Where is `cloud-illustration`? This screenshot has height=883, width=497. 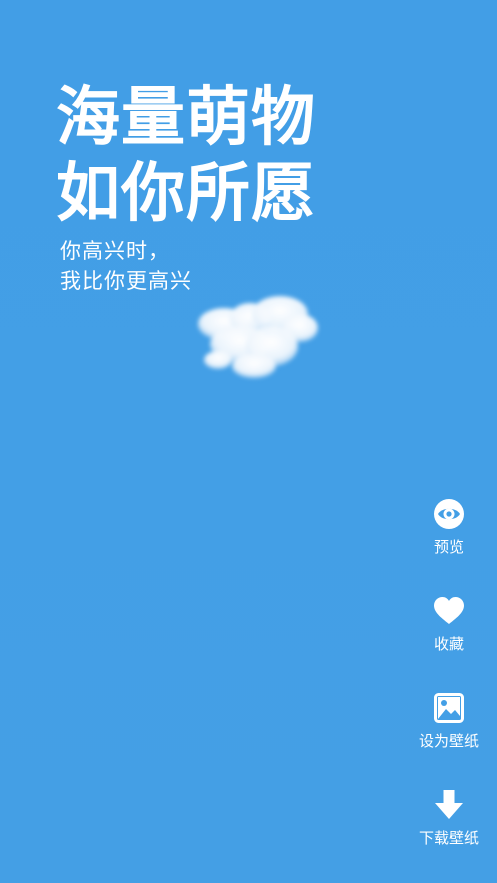
cloud-illustration is located at coordinates (258, 337).